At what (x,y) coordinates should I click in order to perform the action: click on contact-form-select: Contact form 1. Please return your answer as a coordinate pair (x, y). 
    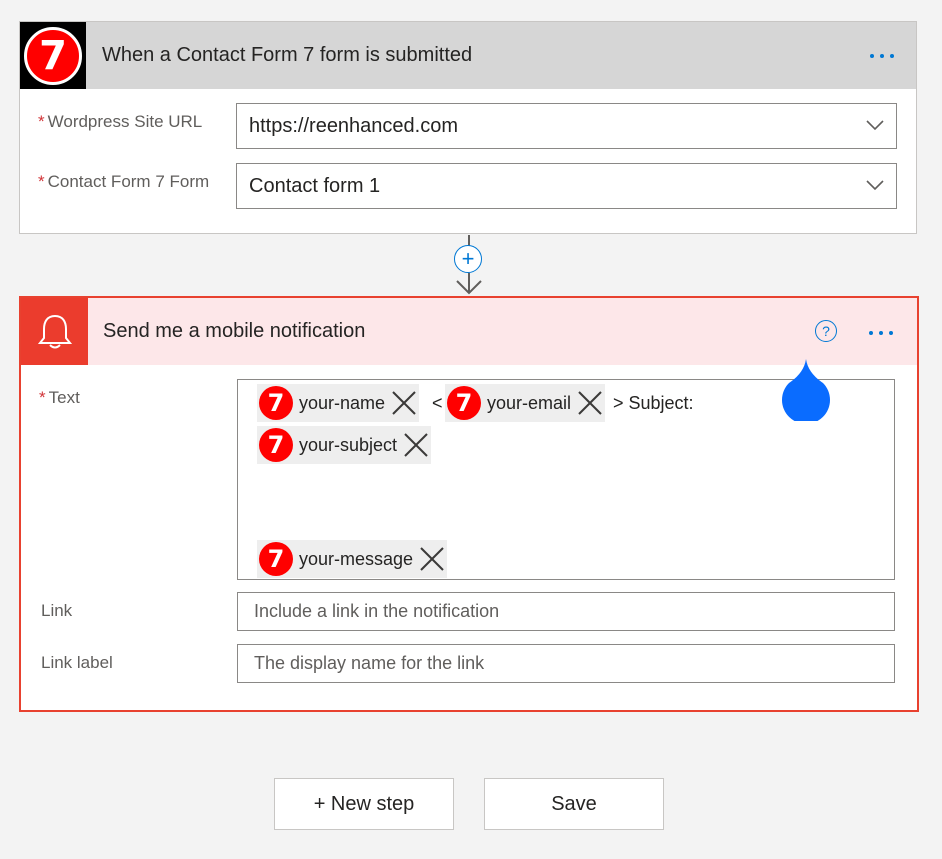
    Looking at the image, I should click on (566, 186).